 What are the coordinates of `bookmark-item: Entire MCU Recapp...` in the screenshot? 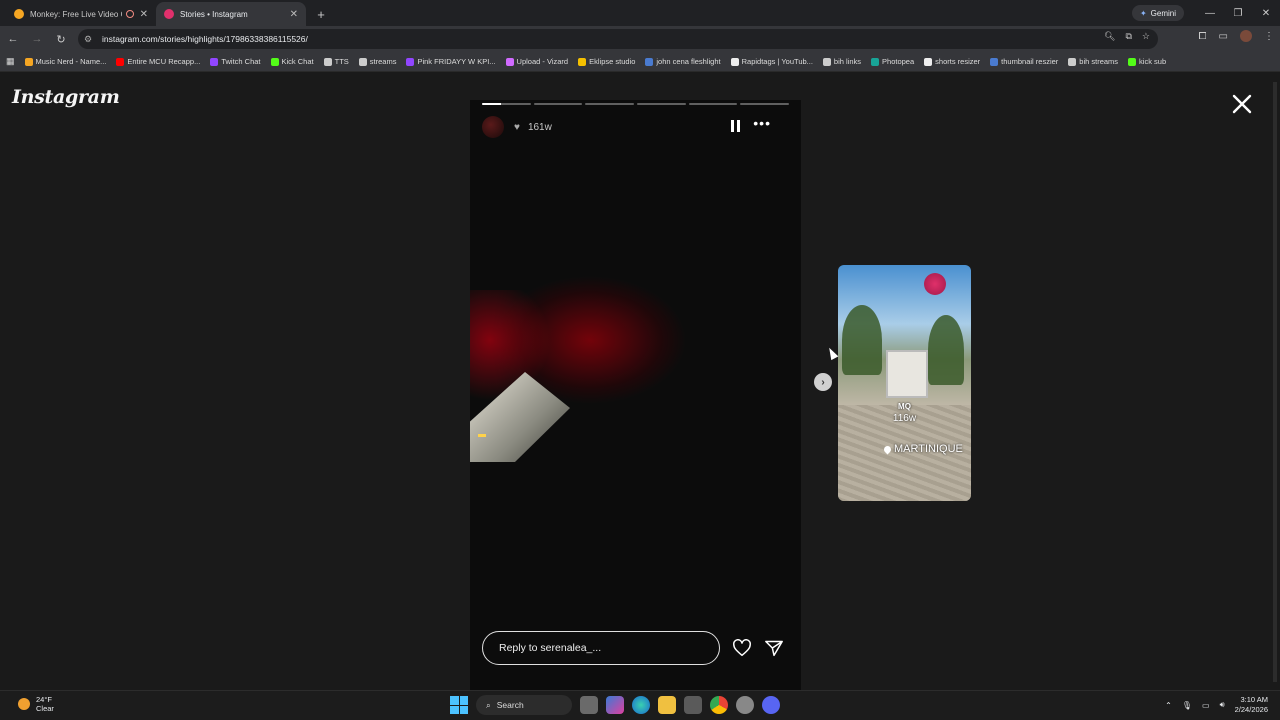 It's located at (158, 61).